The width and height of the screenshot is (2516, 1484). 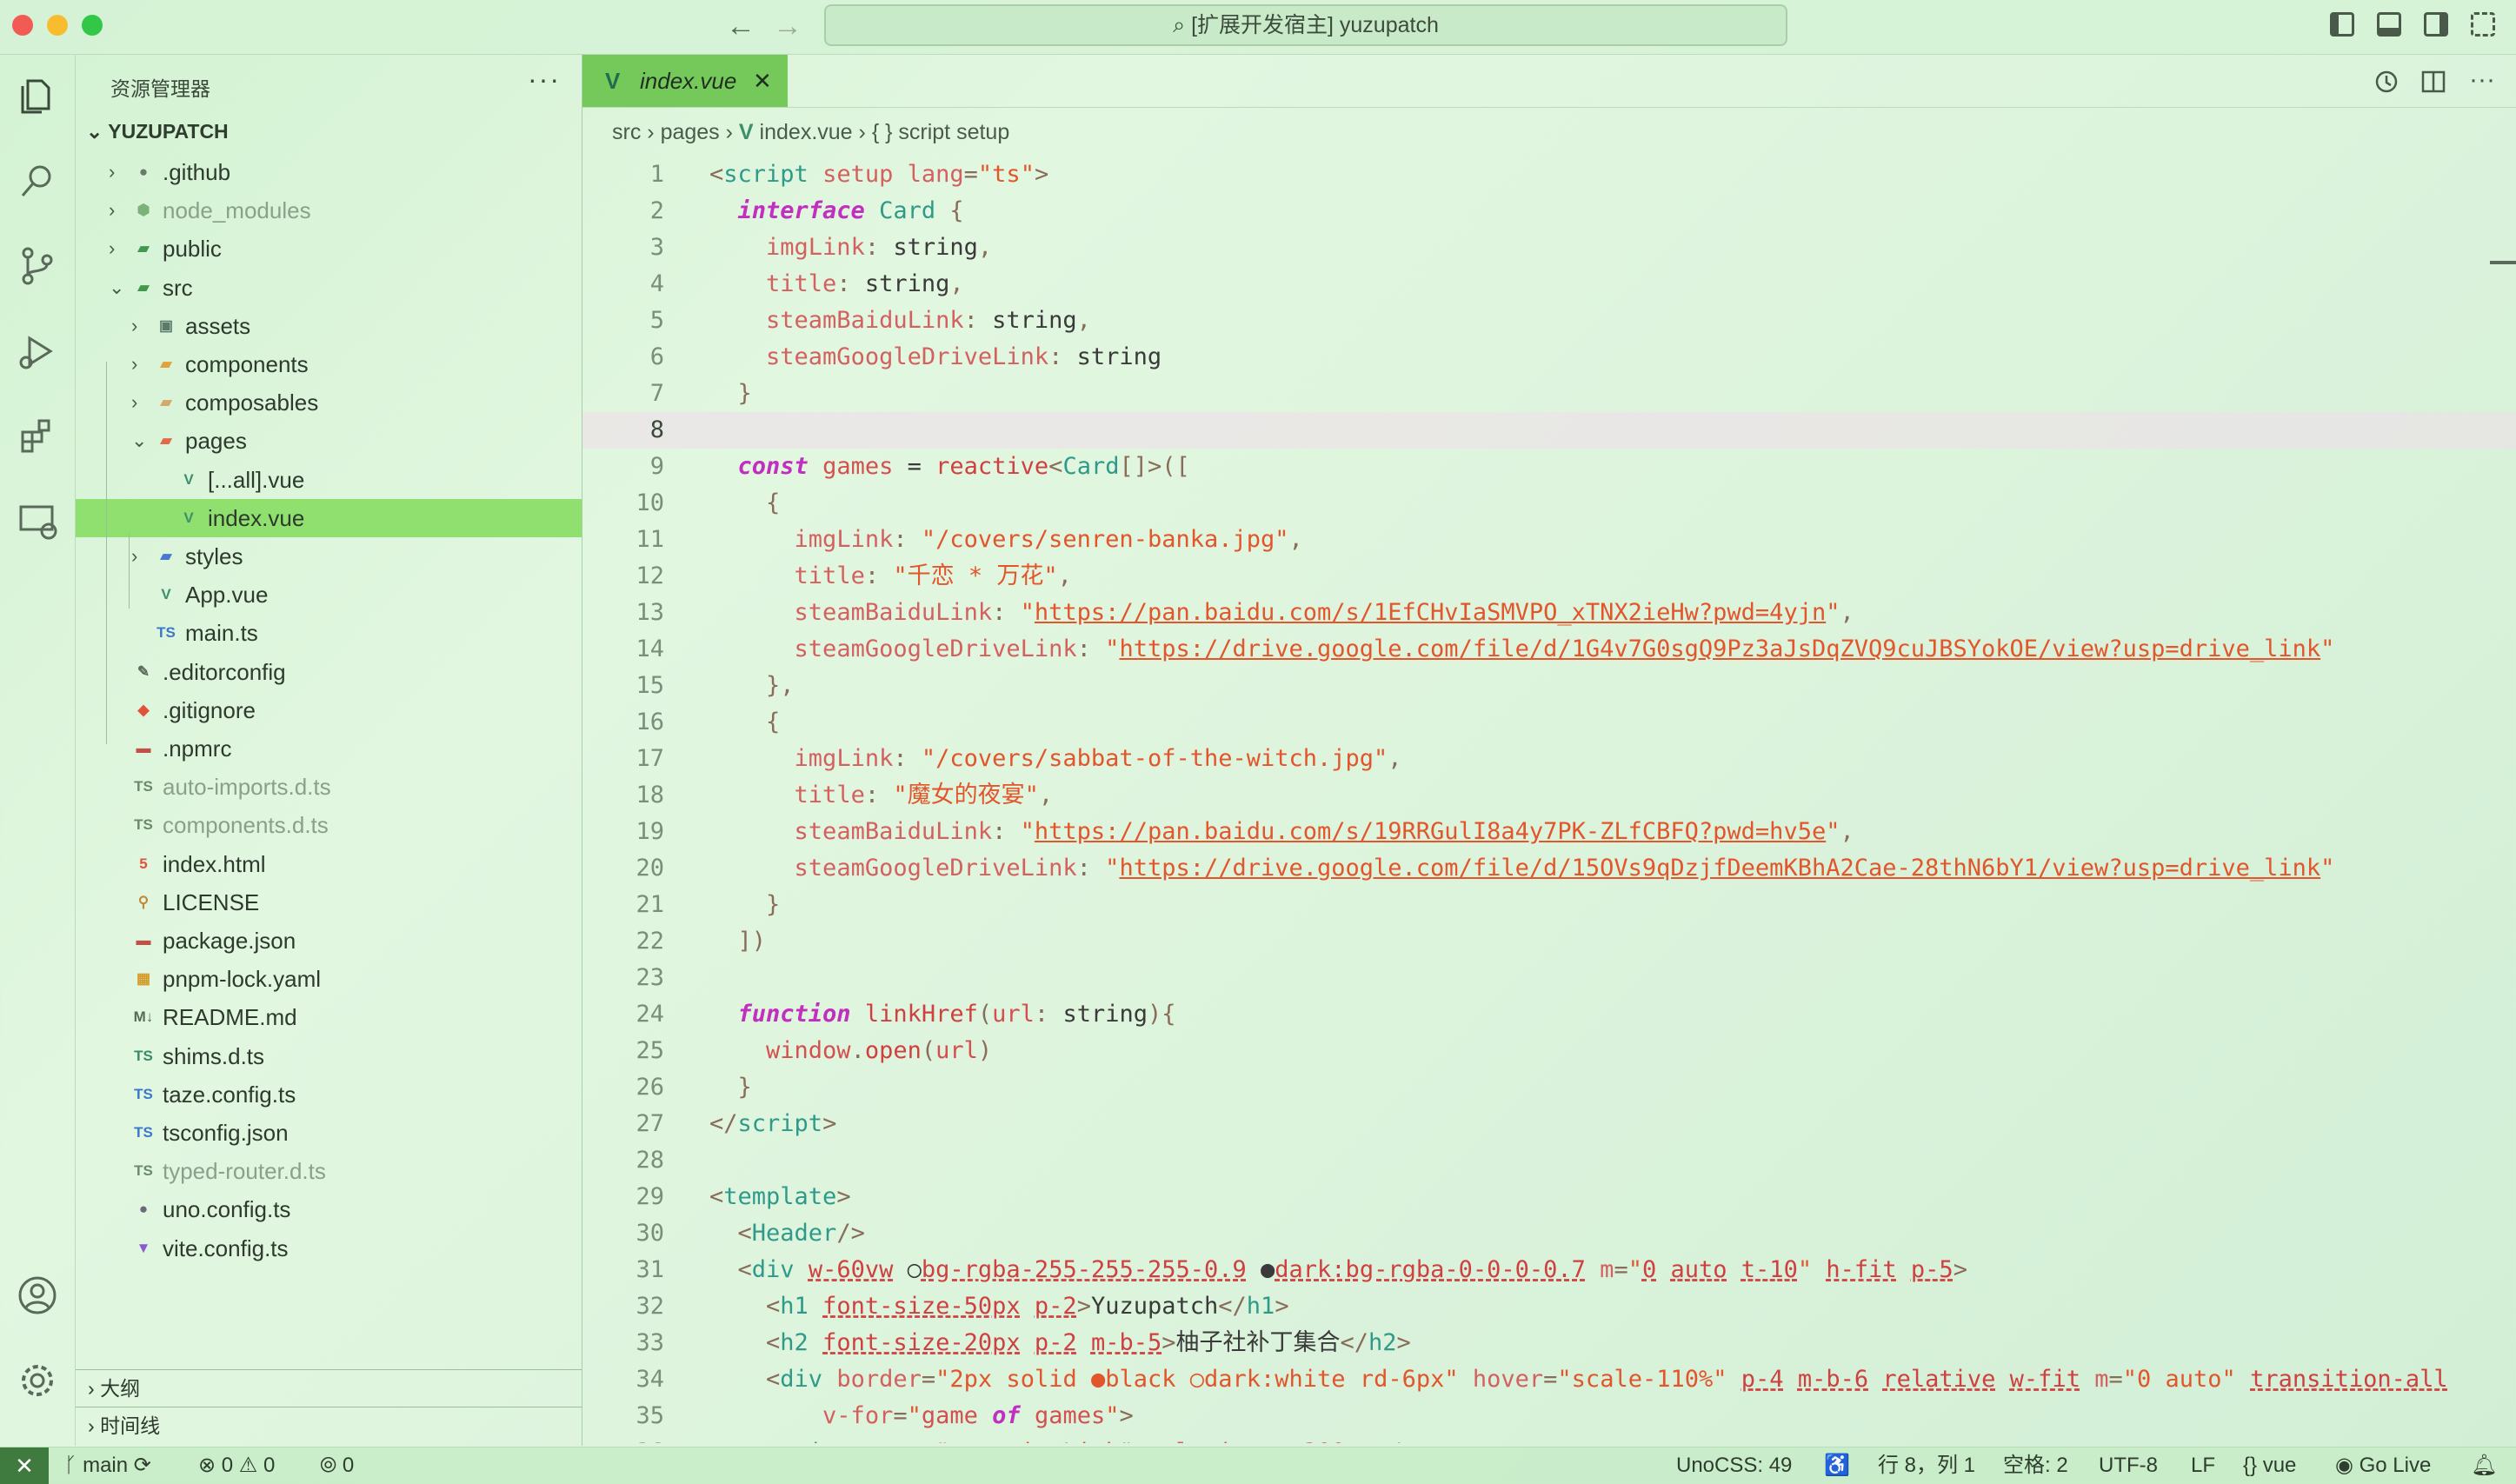 What do you see at coordinates (1549, 941) in the screenshot?
I see `code-line: 22 ])` at bounding box center [1549, 941].